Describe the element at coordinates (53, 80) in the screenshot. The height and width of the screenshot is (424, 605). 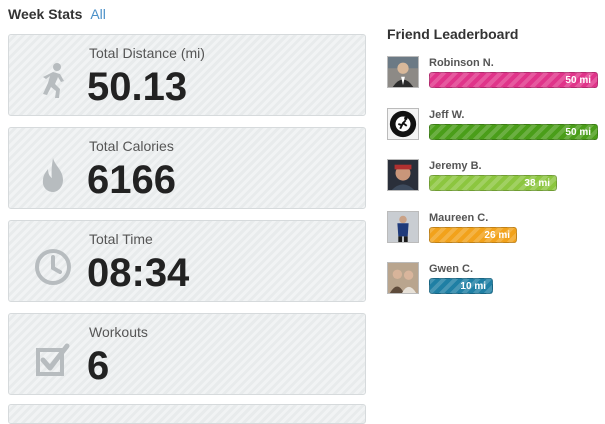
I see `runner-icon` at that location.